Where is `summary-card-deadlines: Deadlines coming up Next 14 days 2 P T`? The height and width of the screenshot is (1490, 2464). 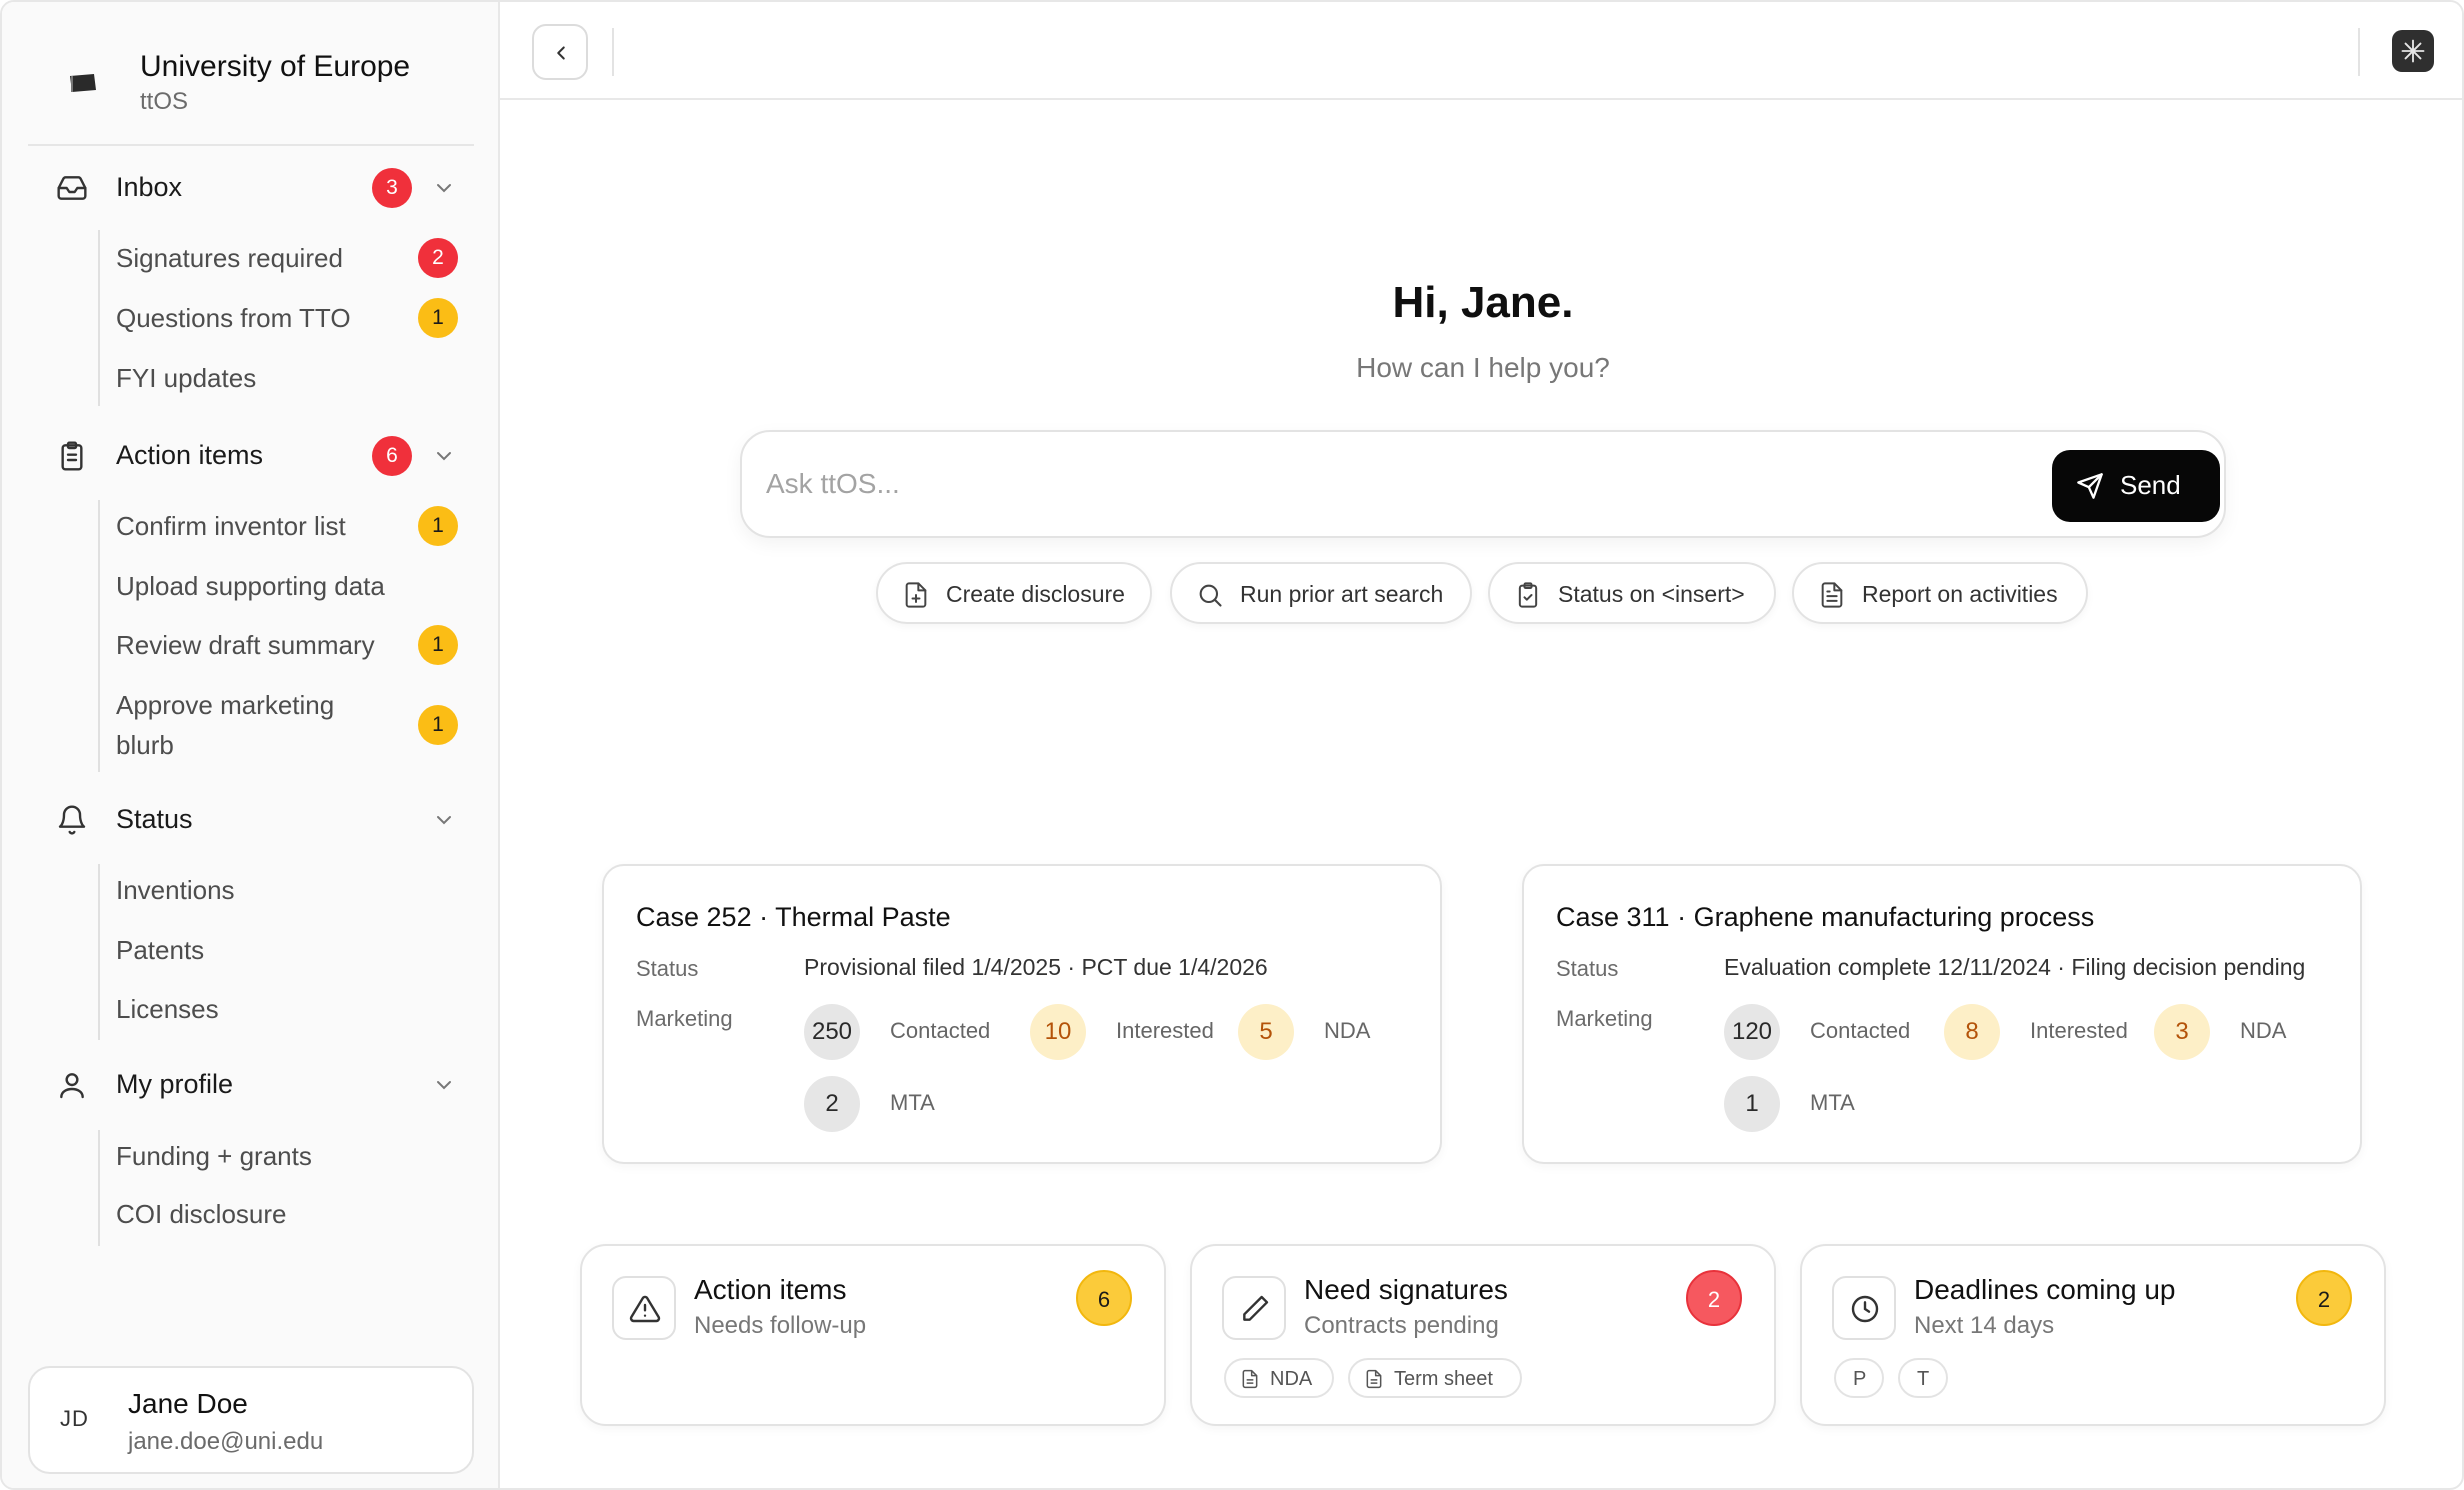 summary-card-deadlines: Deadlines coming up Next 14 days 2 P T is located at coordinates (2093, 1335).